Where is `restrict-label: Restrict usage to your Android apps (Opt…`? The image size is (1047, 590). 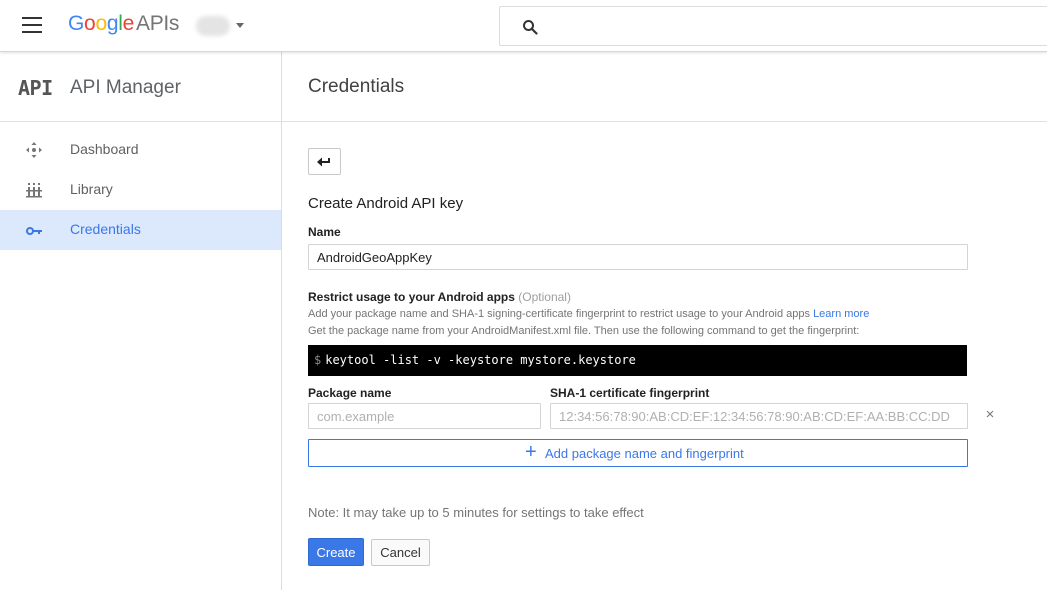
restrict-label: Restrict usage to your Android apps (Opt… is located at coordinates (439, 297).